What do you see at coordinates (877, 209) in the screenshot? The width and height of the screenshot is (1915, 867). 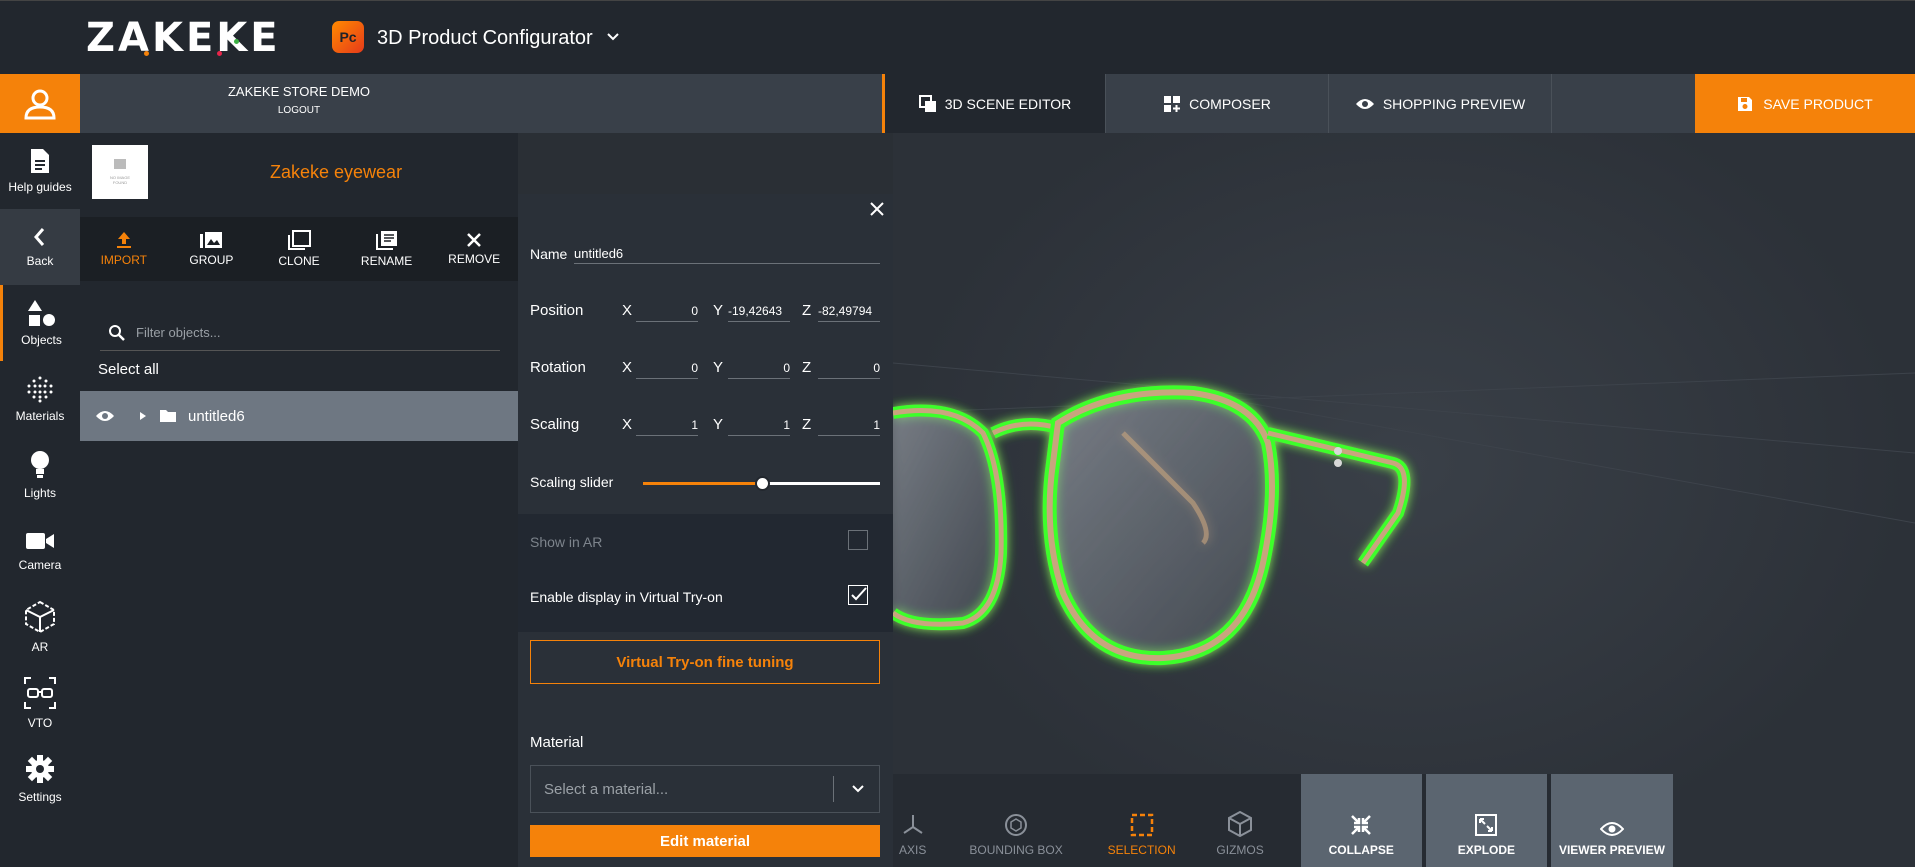 I see `close-icon` at bounding box center [877, 209].